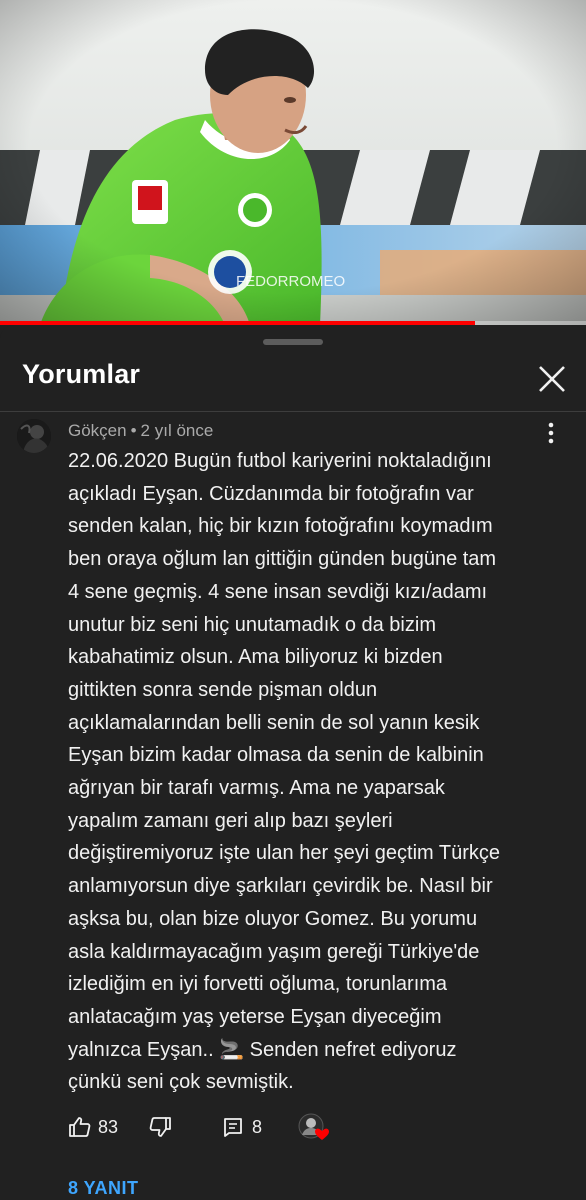 This screenshot has width=586, height=1200. I want to click on creator-heart-badge, so click(315, 1128).